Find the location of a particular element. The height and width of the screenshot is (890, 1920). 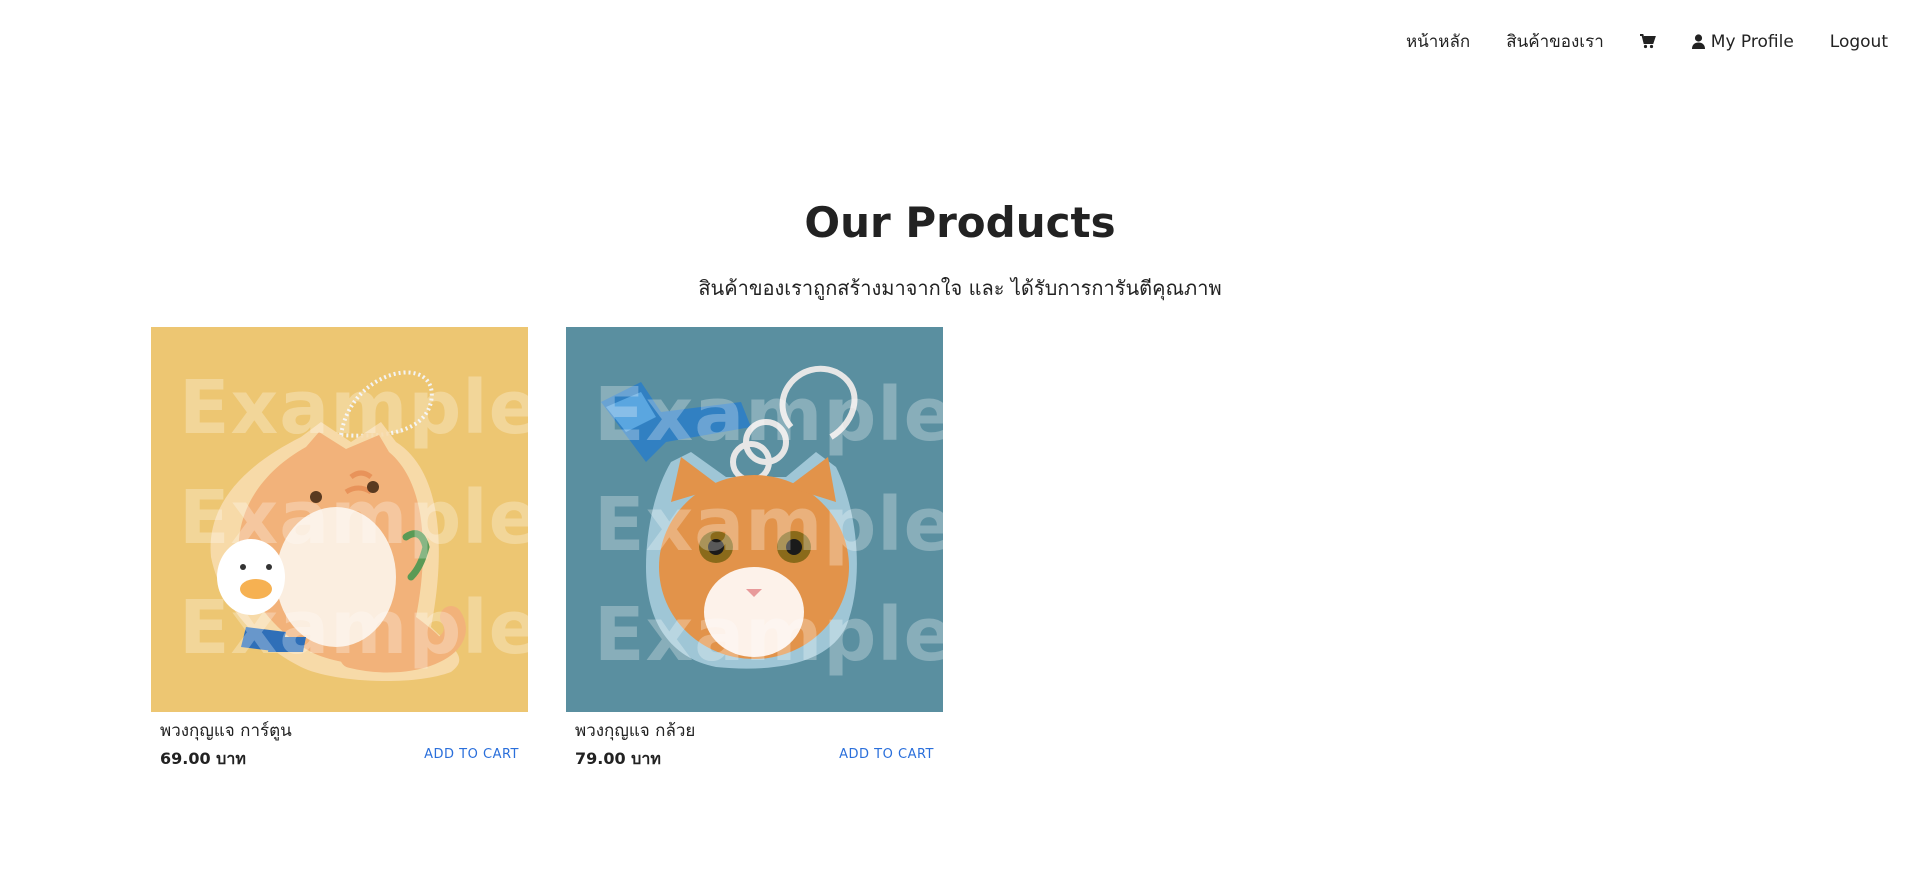

profile-label: My Profile is located at coordinates (1752, 41).